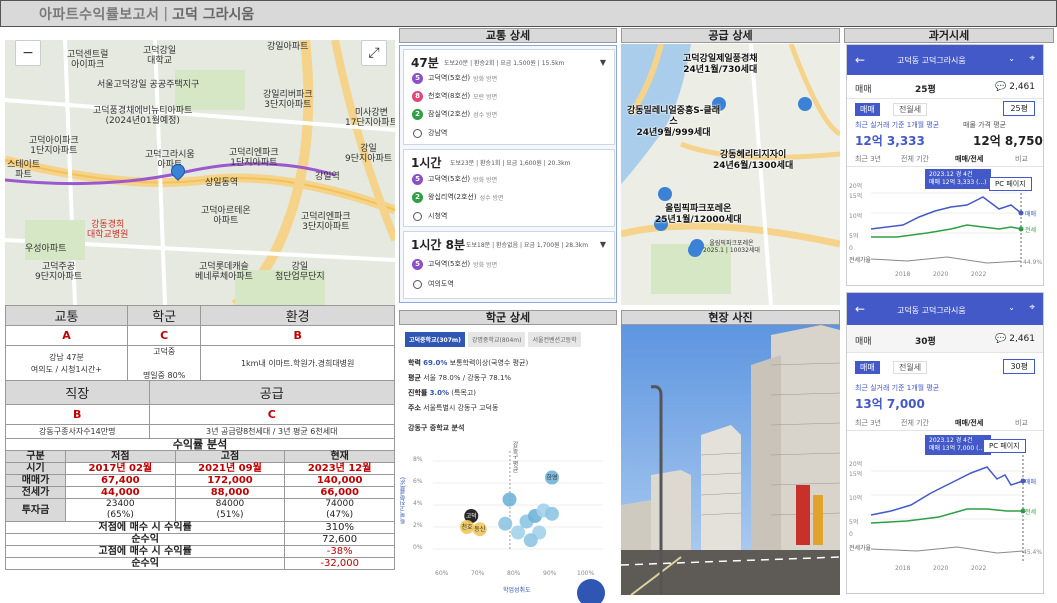 Image resolution: width=1057 pixels, height=603 pixels. Describe the element at coordinates (66, 364) in the screenshot. I see `grade-detail: 강남 47분 여의도 / 시청1시간+` at that location.